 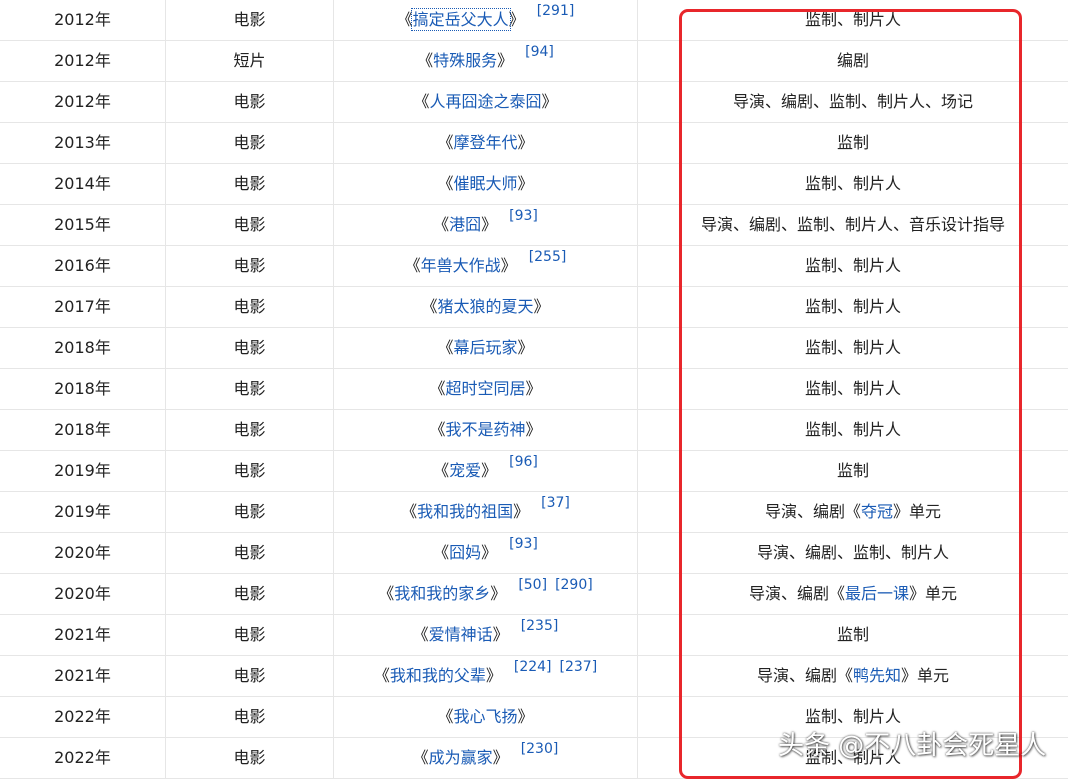 I want to click on role-cell: 编剧, so click(x=852, y=61).